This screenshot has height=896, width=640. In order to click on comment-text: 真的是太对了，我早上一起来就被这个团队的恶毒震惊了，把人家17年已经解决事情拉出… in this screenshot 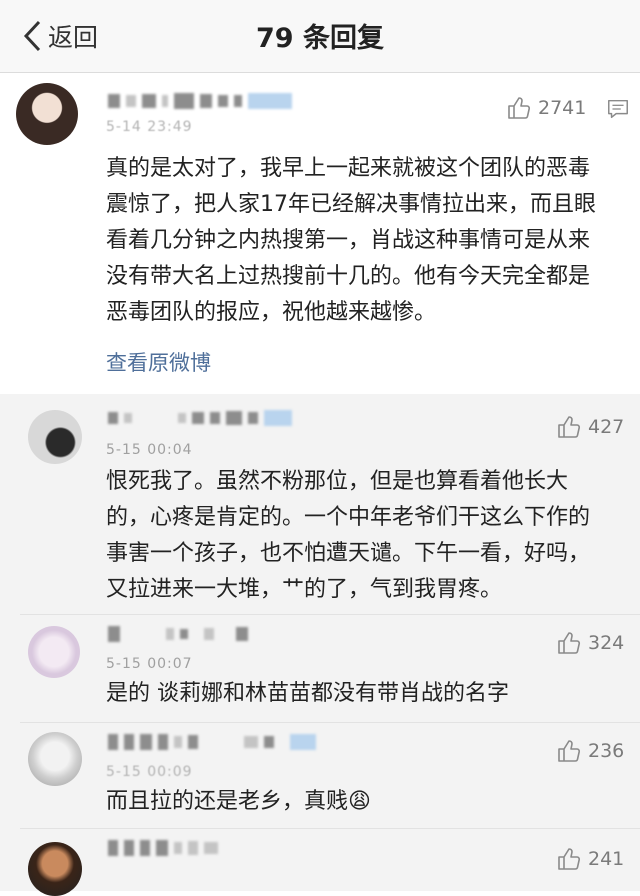, I will do `click(351, 240)`.